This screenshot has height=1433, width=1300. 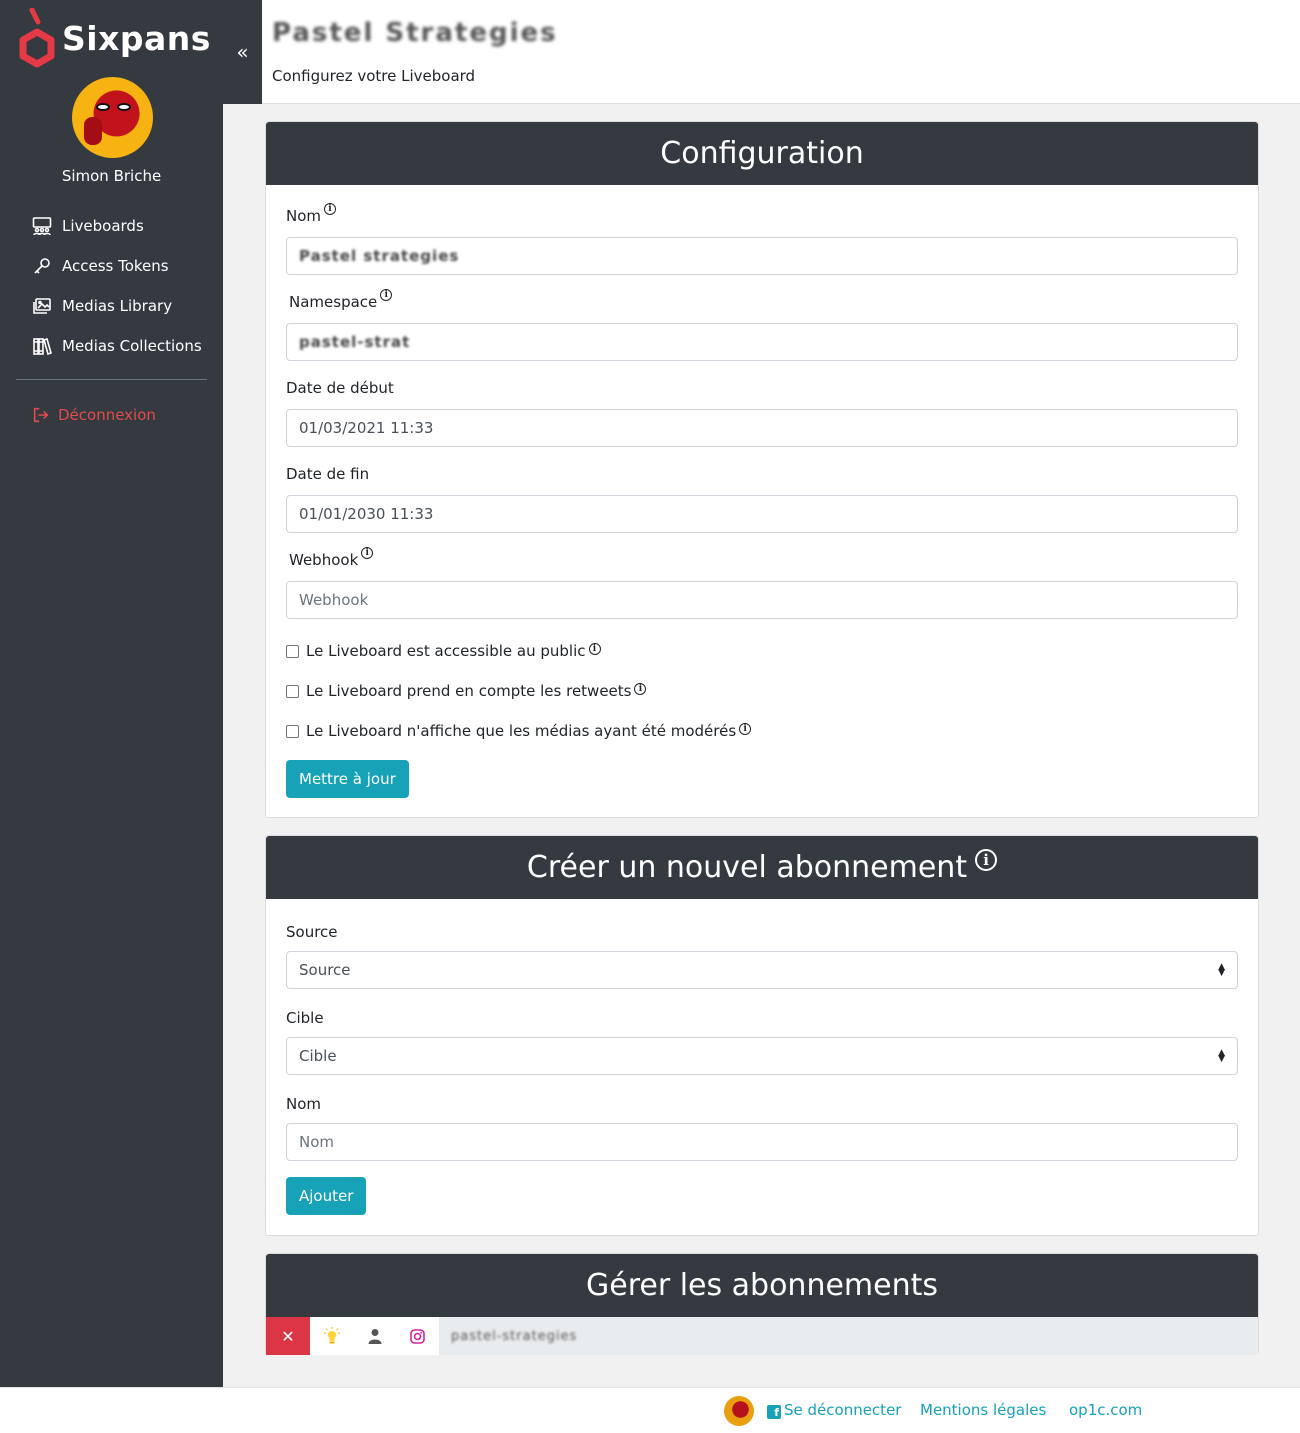 What do you see at coordinates (374, 76) in the screenshot?
I see `page-subtitle: Configurez votre Liveboard` at bounding box center [374, 76].